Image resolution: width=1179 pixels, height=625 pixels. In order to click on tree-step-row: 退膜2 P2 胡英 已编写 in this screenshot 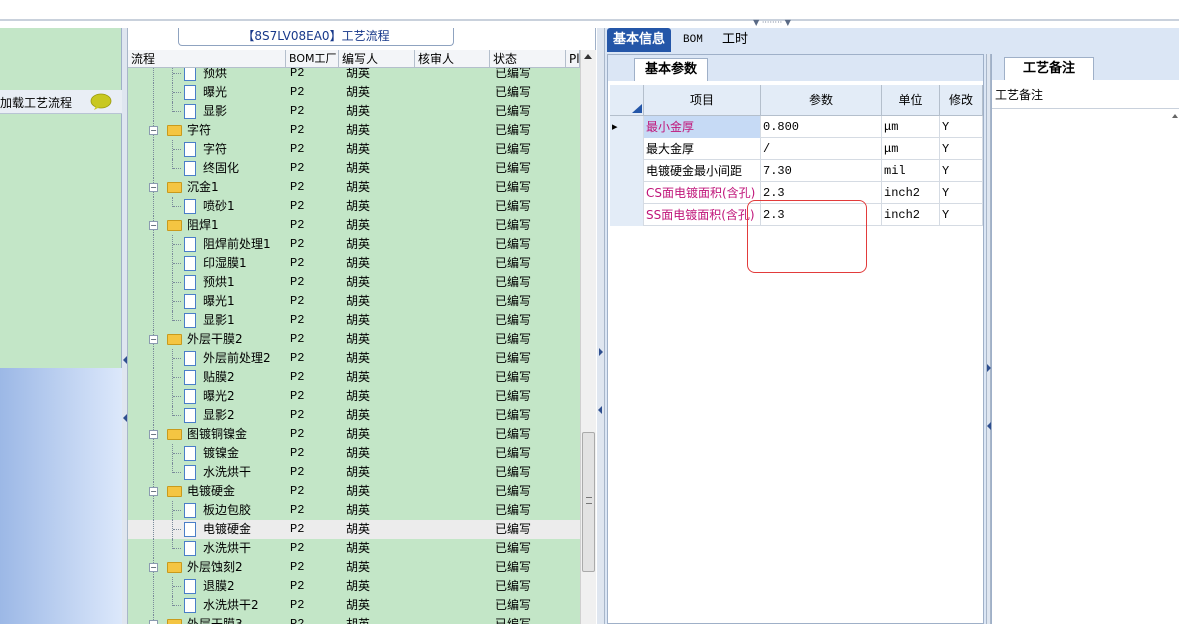, I will do `click(354, 586)`.